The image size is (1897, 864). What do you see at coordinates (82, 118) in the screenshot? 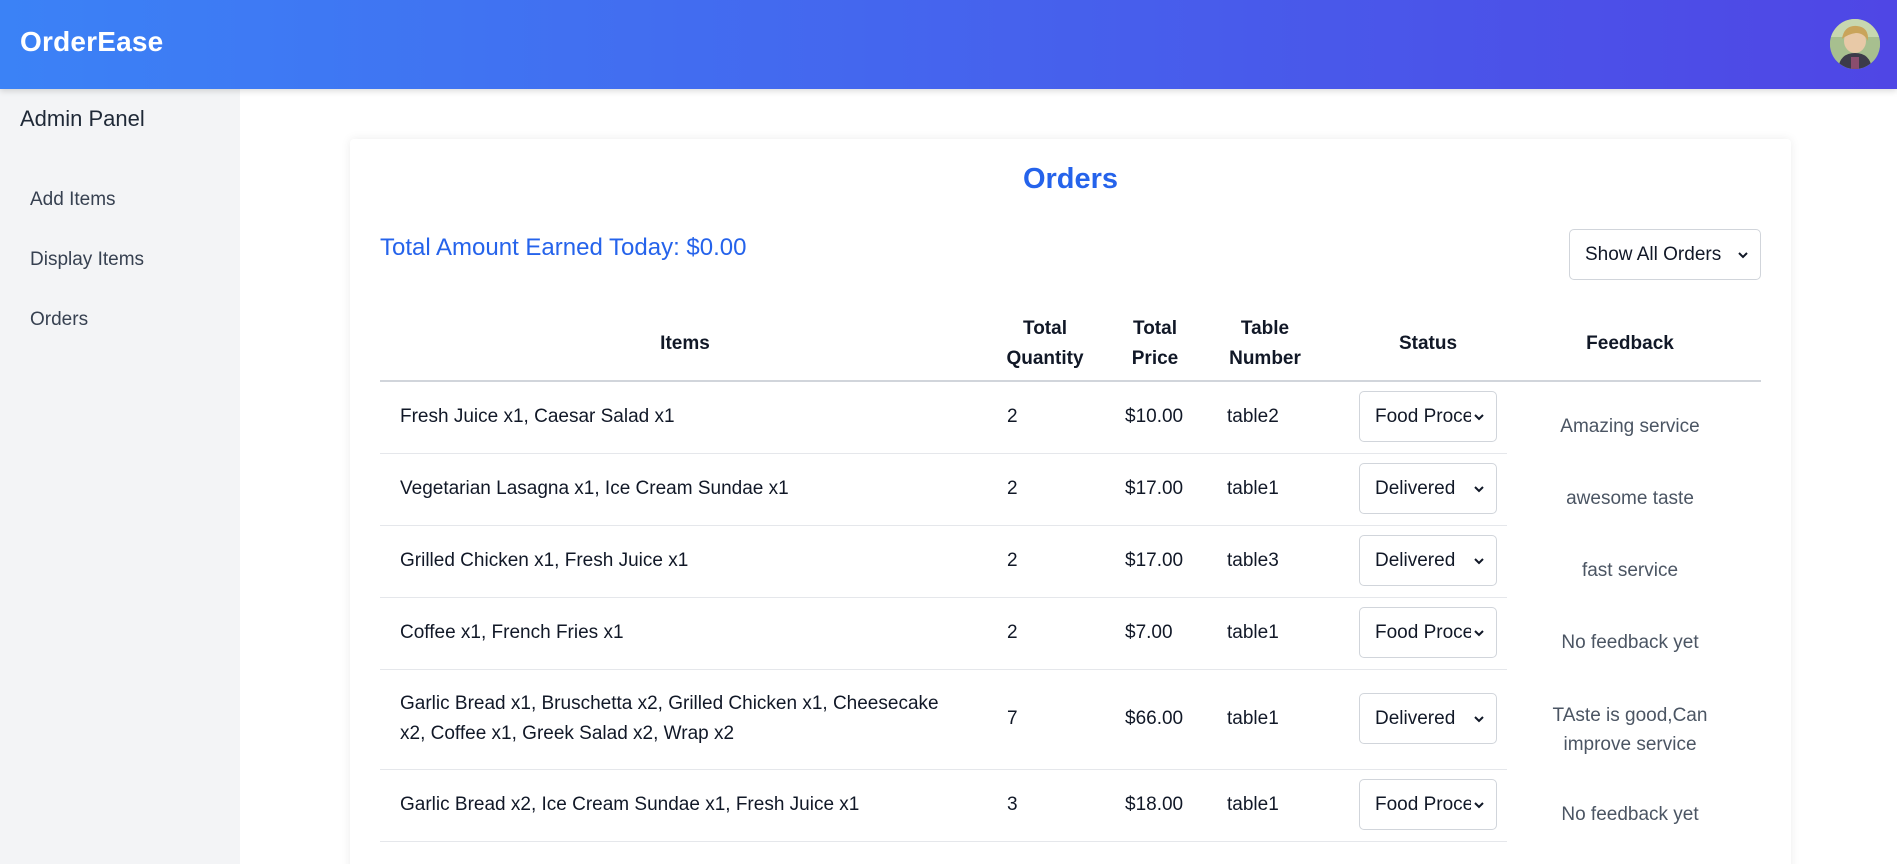
I see `sidebar-title: Admin Panel` at bounding box center [82, 118].